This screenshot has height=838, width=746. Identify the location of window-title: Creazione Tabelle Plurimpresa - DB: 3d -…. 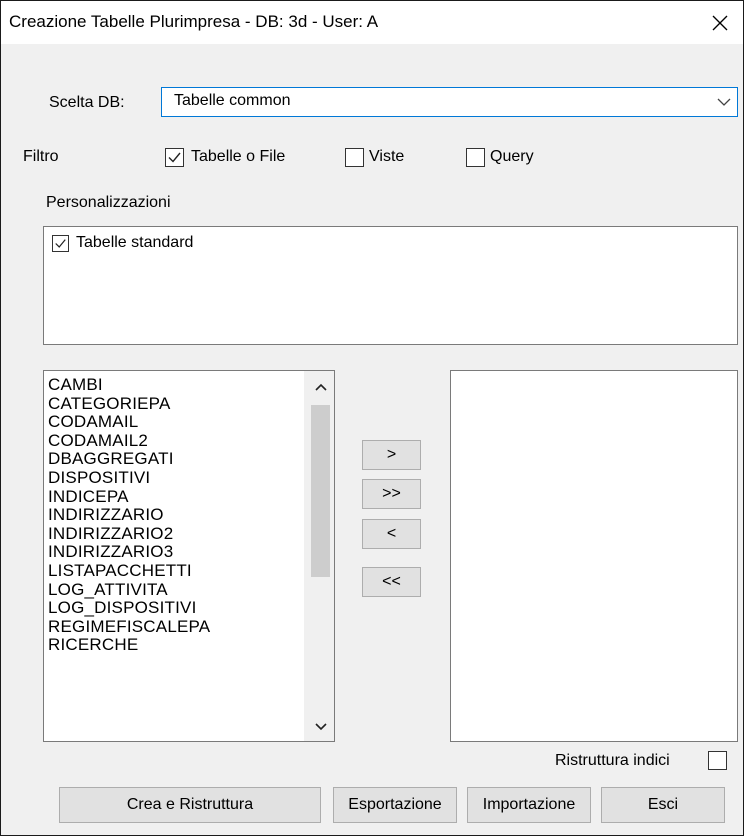
(194, 21).